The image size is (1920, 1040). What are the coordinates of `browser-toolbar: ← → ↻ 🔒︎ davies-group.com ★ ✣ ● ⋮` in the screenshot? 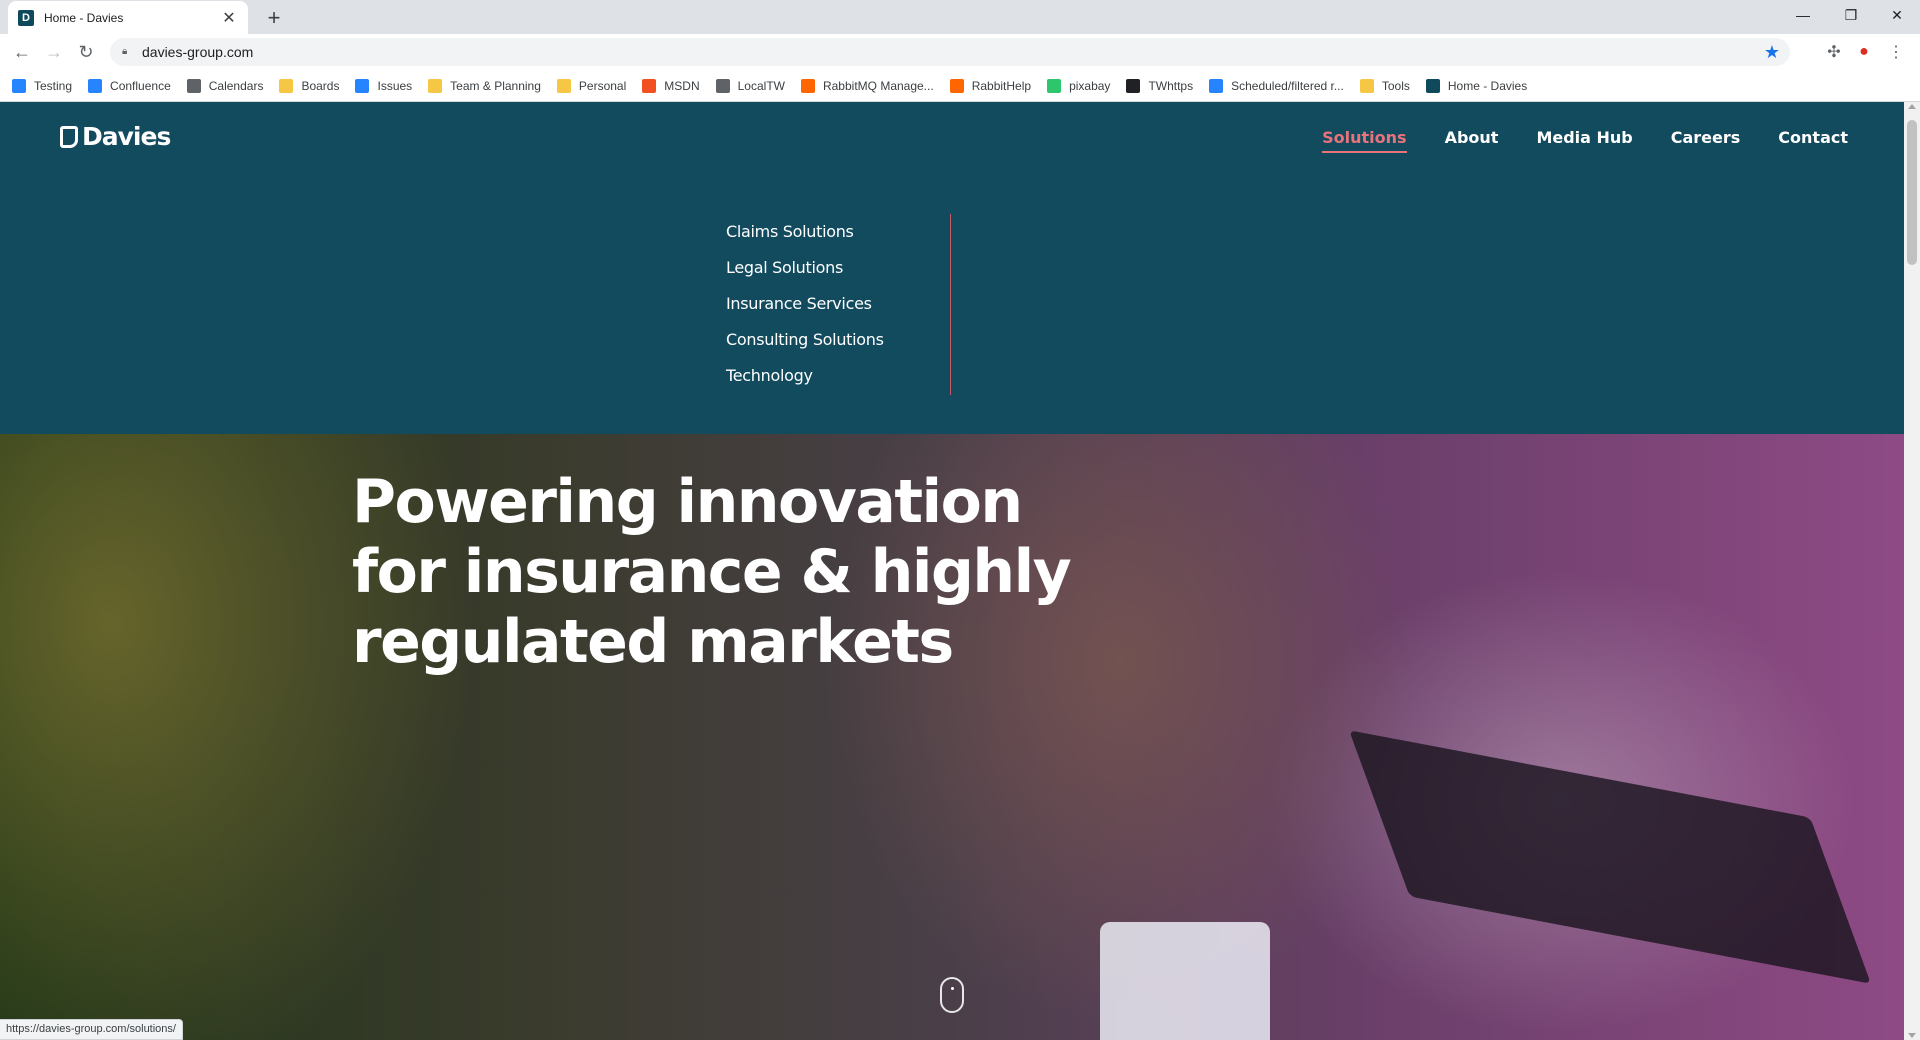 It's located at (960, 52).